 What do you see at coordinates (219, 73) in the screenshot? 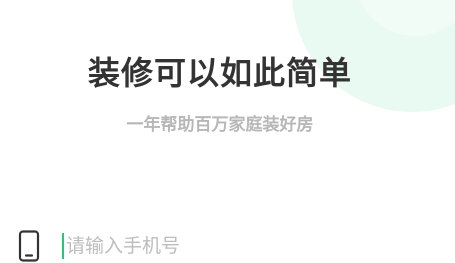
I see `hero-title: 装修可以如此简单` at bounding box center [219, 73].